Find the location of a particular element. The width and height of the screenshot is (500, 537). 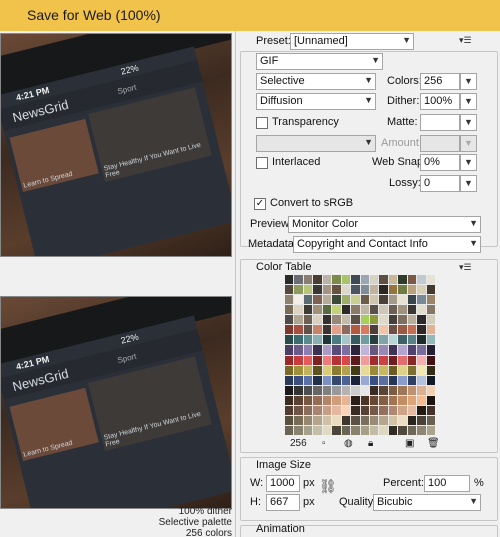

format-select: GIF ▼ is located at coordinates (319, 61).